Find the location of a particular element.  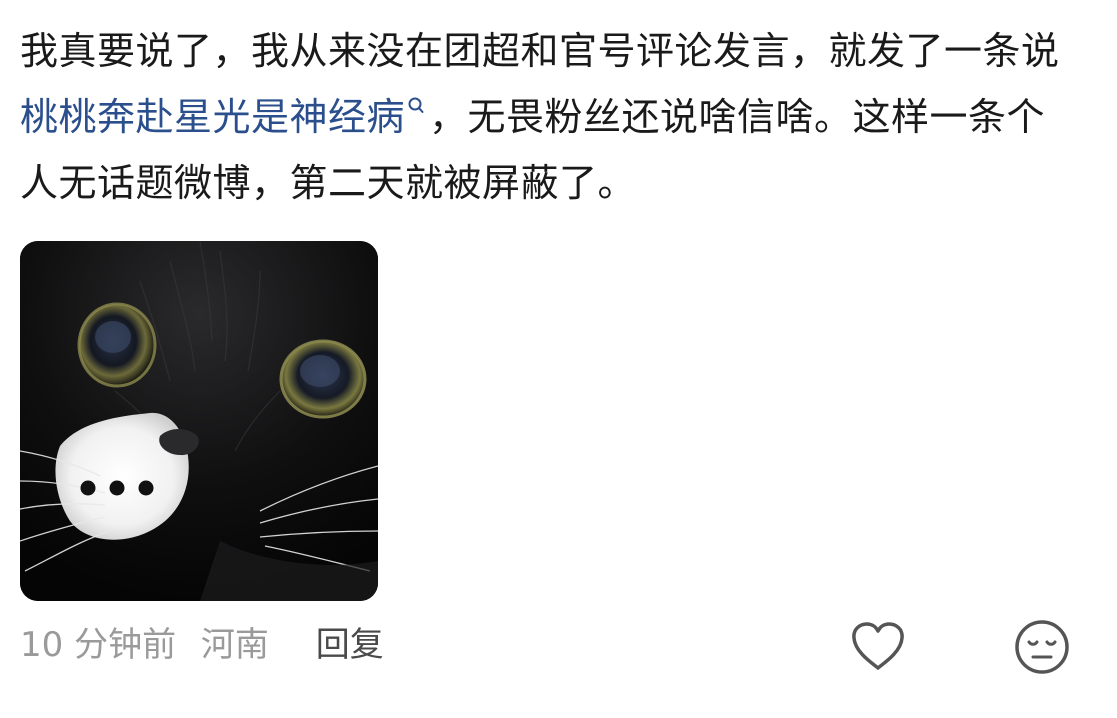

neutral-face-icon is located at coordinates (1042, 647).